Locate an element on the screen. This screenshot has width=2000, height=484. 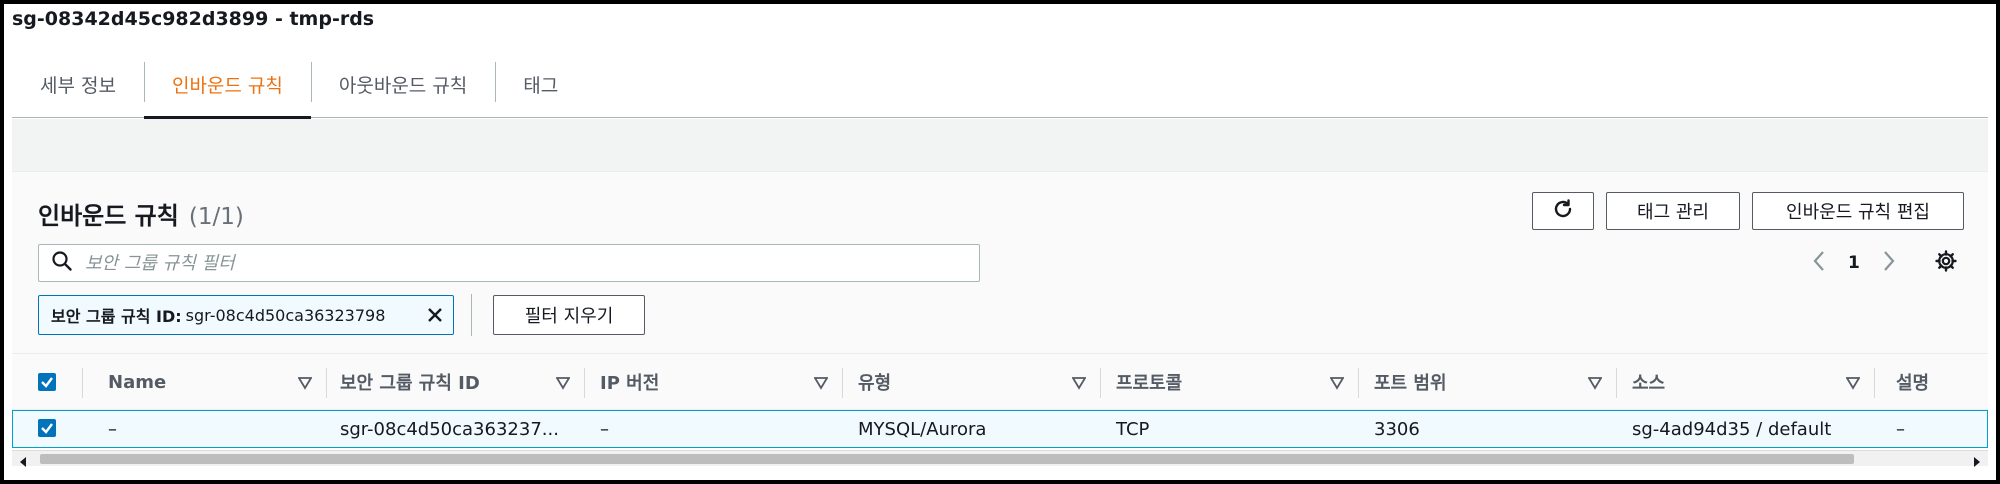
column-label: 프로토콜 is located at coordinates (1149, 383).